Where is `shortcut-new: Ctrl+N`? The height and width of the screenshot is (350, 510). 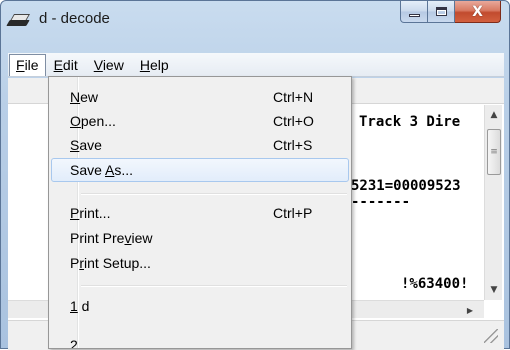
shortcut-new: Ctrl+N is located at coordinates (293, 97).